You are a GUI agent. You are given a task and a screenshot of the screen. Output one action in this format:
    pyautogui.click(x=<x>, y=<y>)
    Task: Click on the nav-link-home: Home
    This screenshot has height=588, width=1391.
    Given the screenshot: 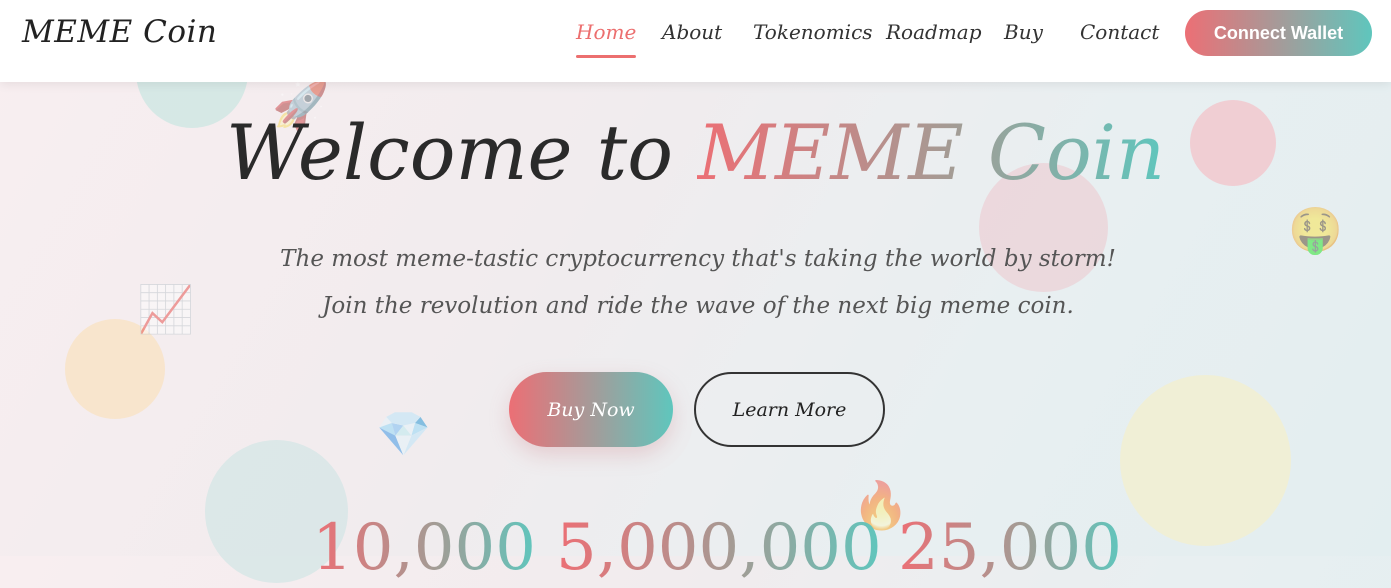 What is the action you would take?
    pyautogui.click(x=606, y=39)
    